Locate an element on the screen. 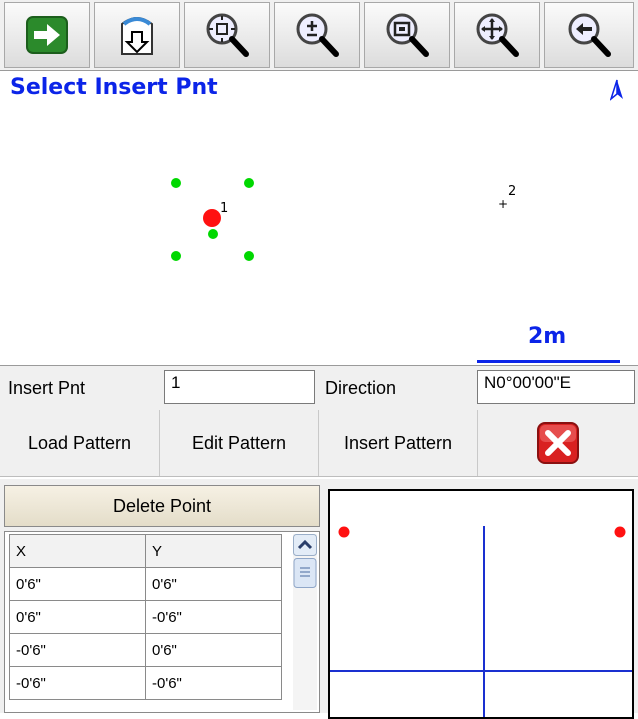 Image resolution: width=638 pixels, height=719 pixels. pattern-buttons-row: Load Pattern Edit Pattern Insert Pattern is located at coordinates (319, 443).